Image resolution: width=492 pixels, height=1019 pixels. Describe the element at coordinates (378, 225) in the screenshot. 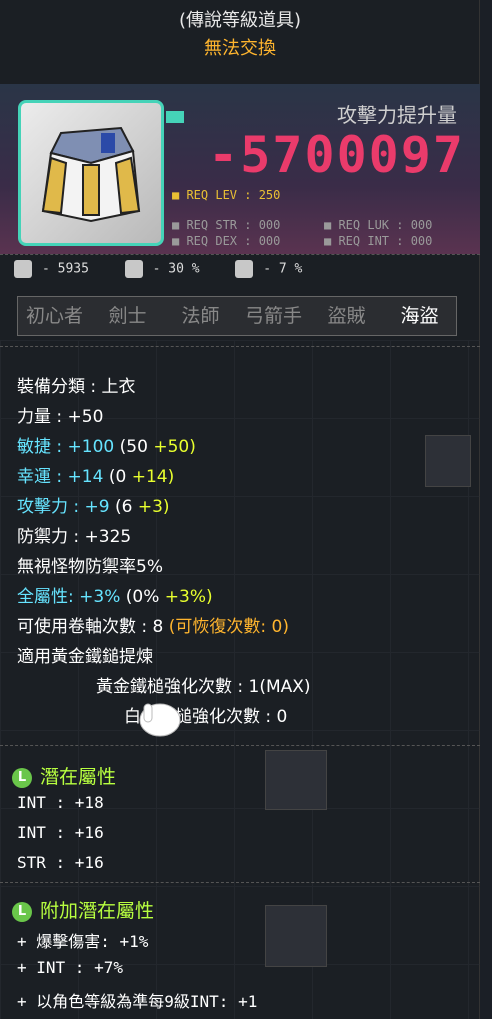

I see `req-luk: ■ REQ LUK : 000` at that location.